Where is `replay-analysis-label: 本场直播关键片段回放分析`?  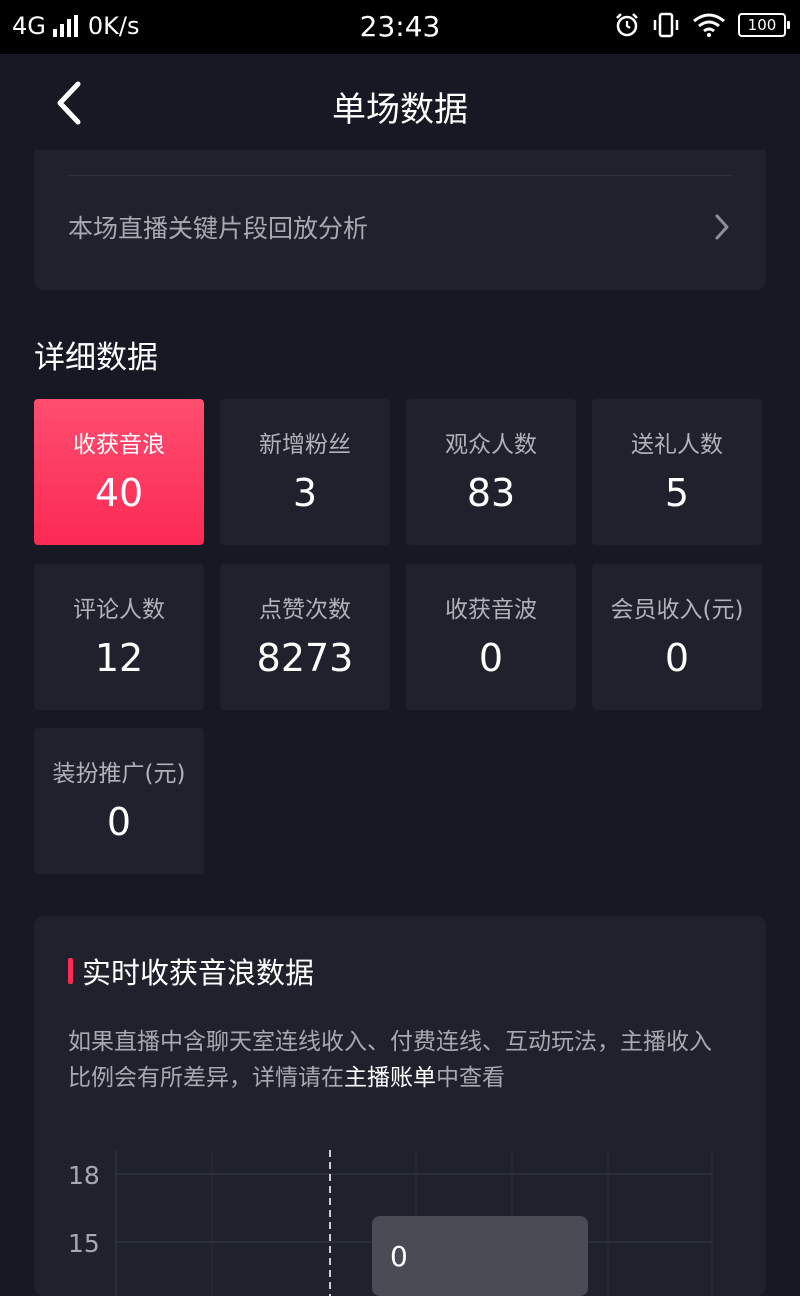 replay-analysis-label: 本场直播关键片段回放分析 is located at coordinates (218, 228).